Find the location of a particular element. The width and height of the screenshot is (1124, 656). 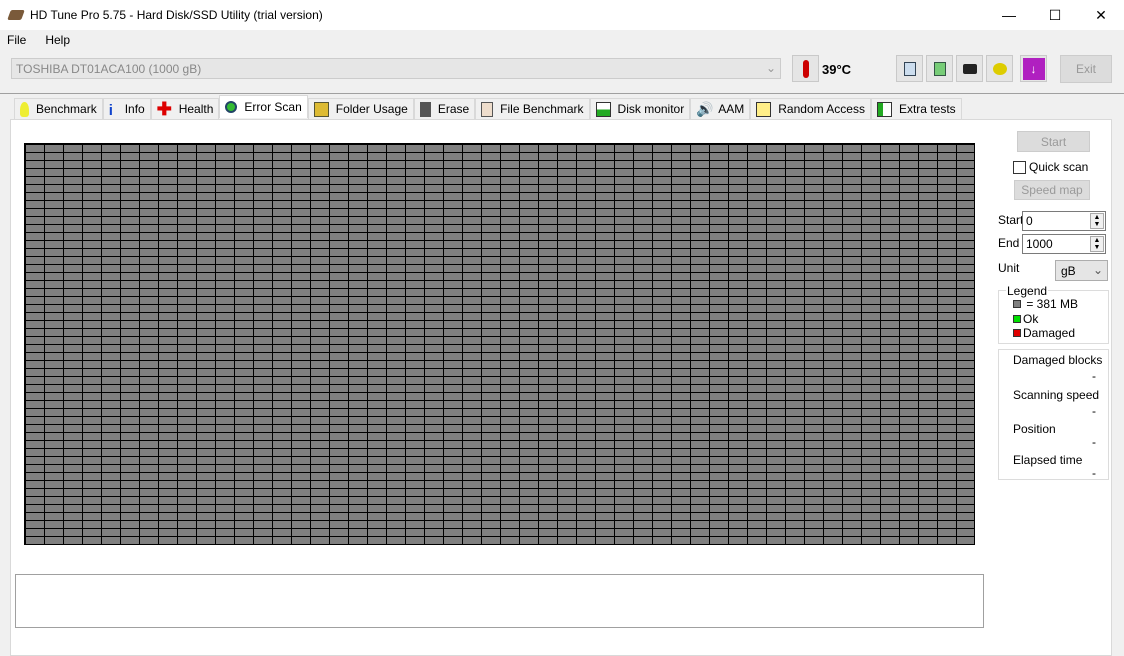

scanning-speed-value: - is located at coordinates (1094, 411).